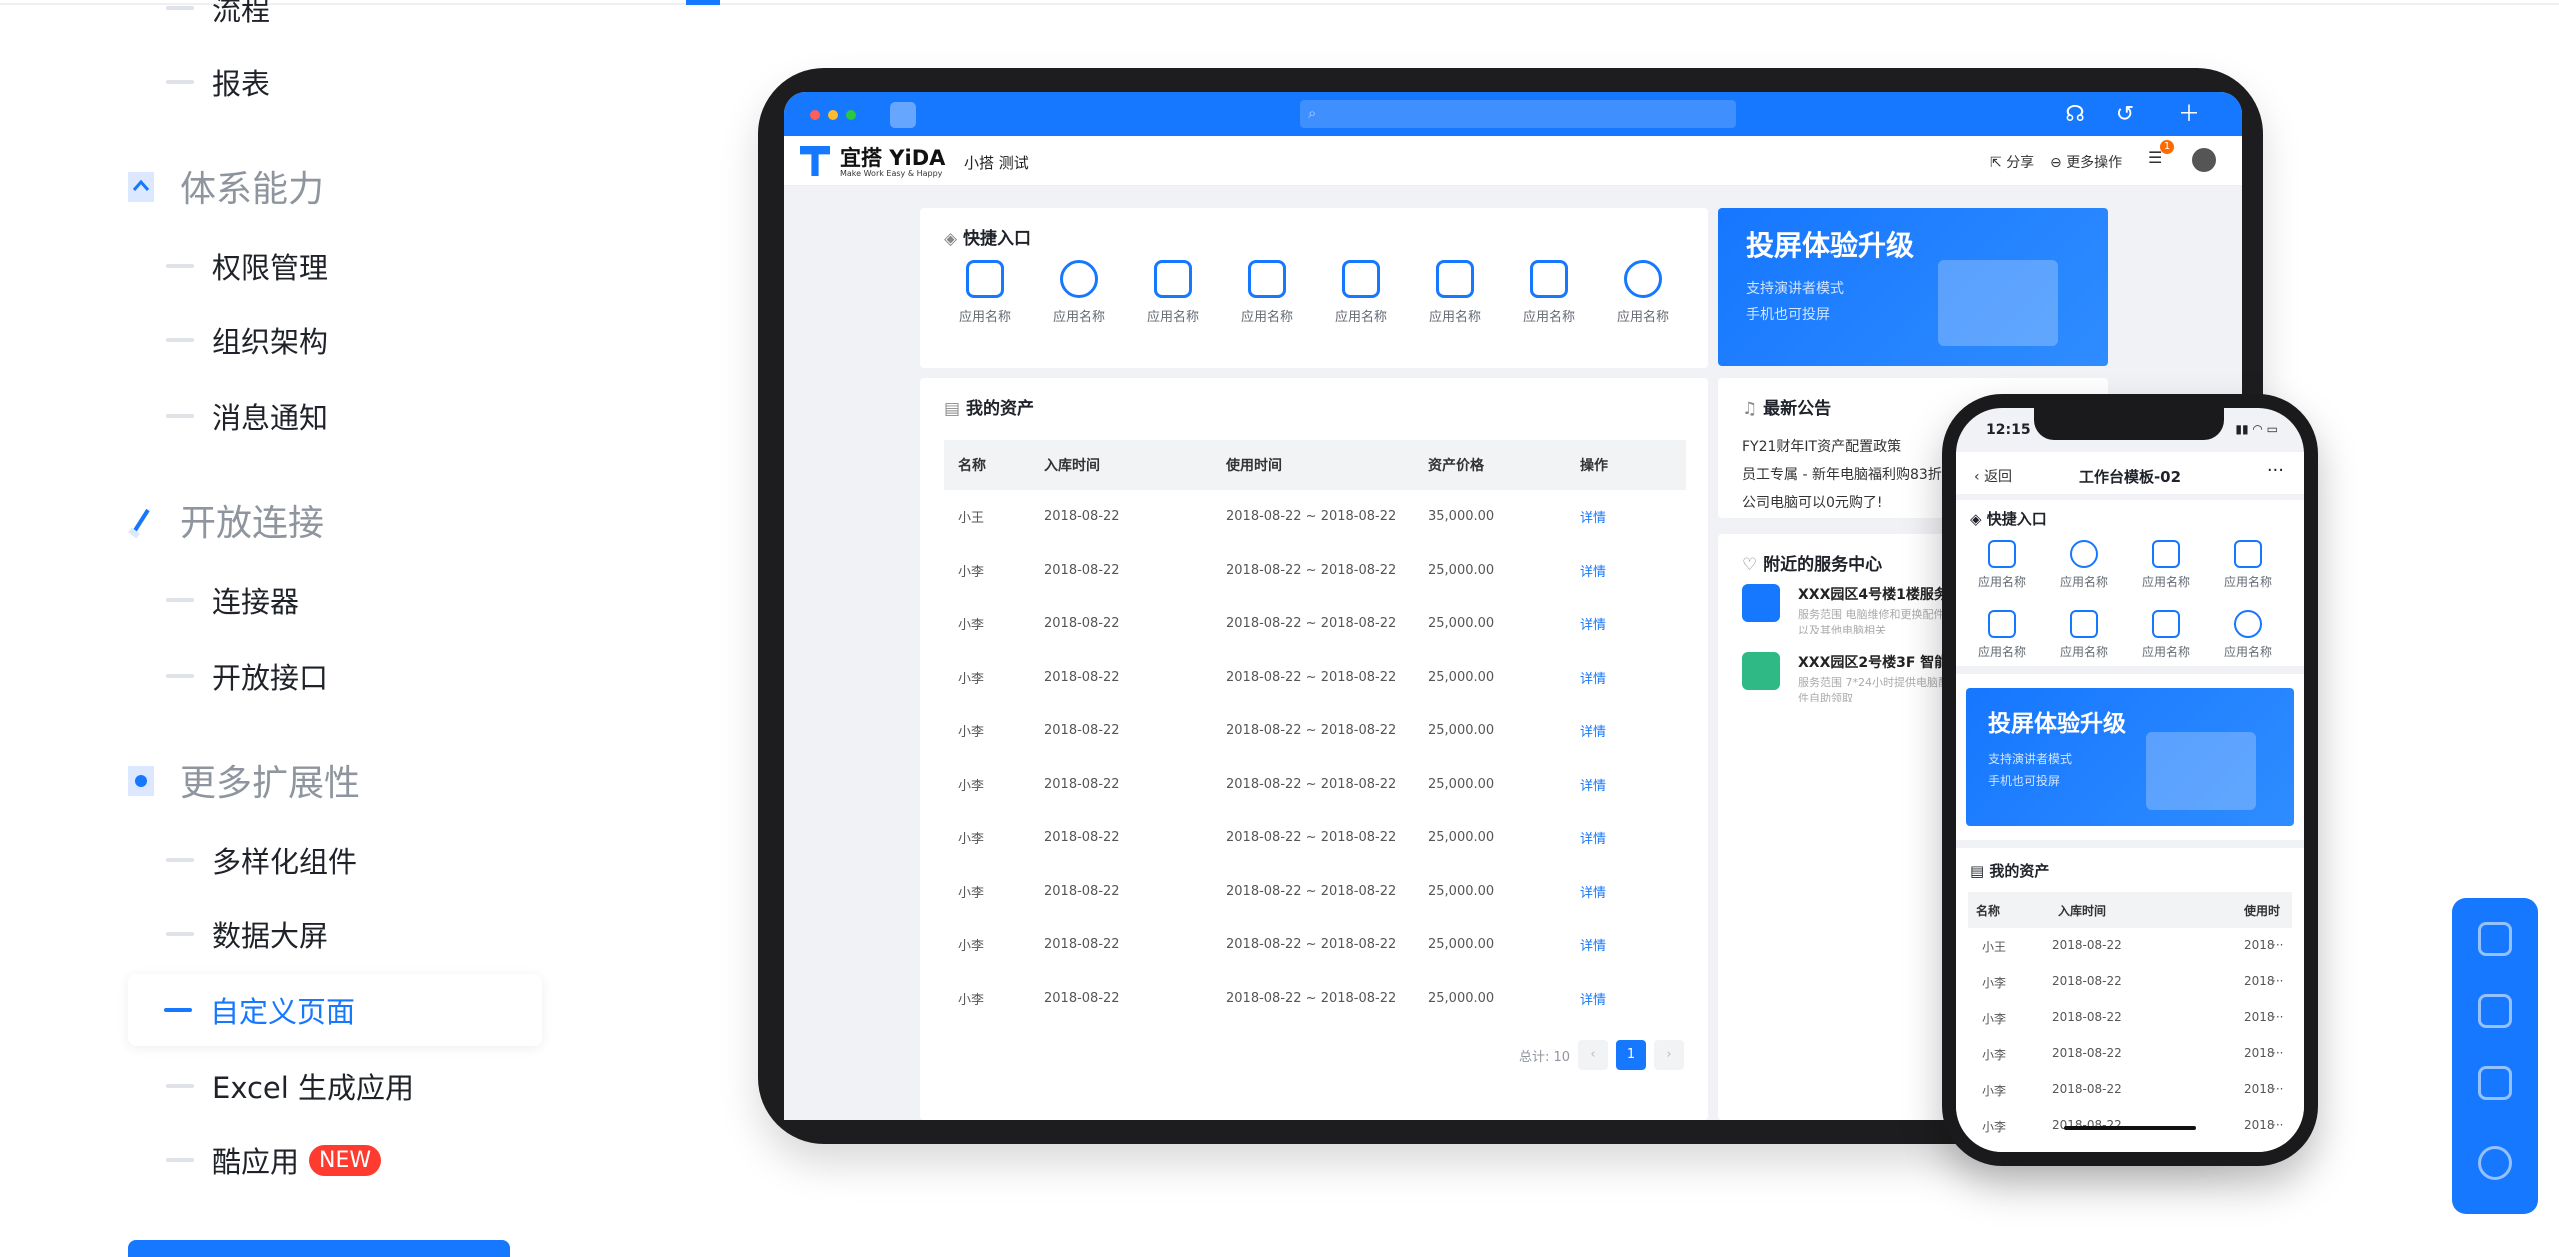 This screenshot has width=2559, height=1257. What do you see at coordinates (335, 600) in the screenshot?
I see `nav-item-connector: 连接器` at bounding box center [335, 600].